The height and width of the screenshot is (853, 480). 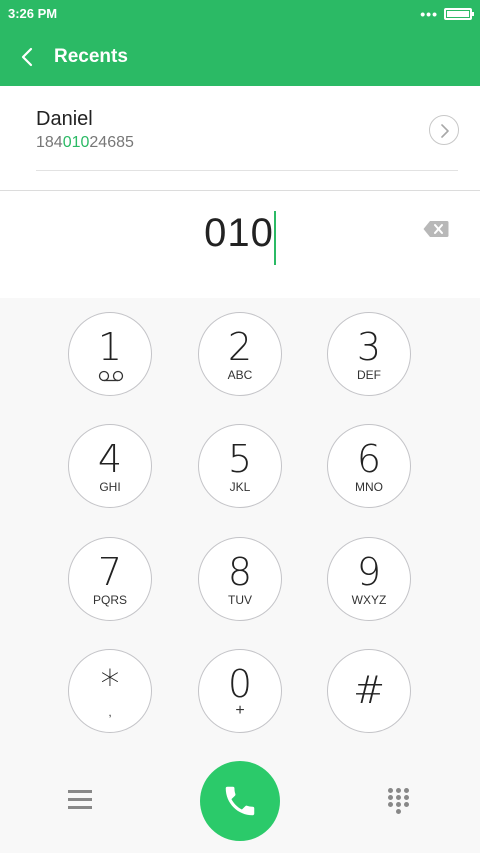 What do you see at coordinates (109, 600) in the screenshot?
I see `key-letters: PQRS` at bounding box center [109, 600].